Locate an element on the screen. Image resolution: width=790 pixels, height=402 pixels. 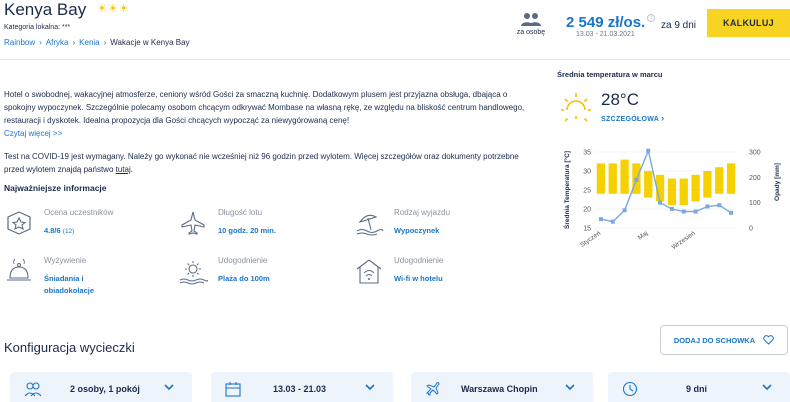
rating-star-icon is located at coordinates (19, 223).